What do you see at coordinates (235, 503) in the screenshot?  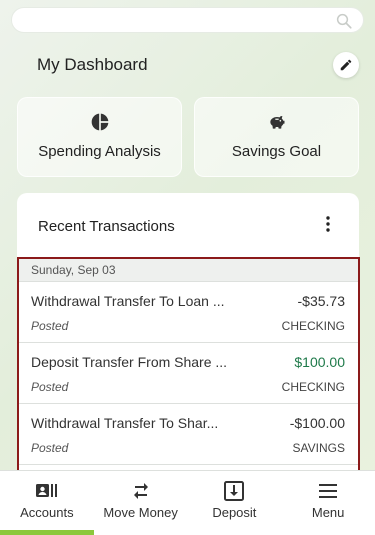 I see `nav-deposit: Deposit` at bounding box center [235, 503].